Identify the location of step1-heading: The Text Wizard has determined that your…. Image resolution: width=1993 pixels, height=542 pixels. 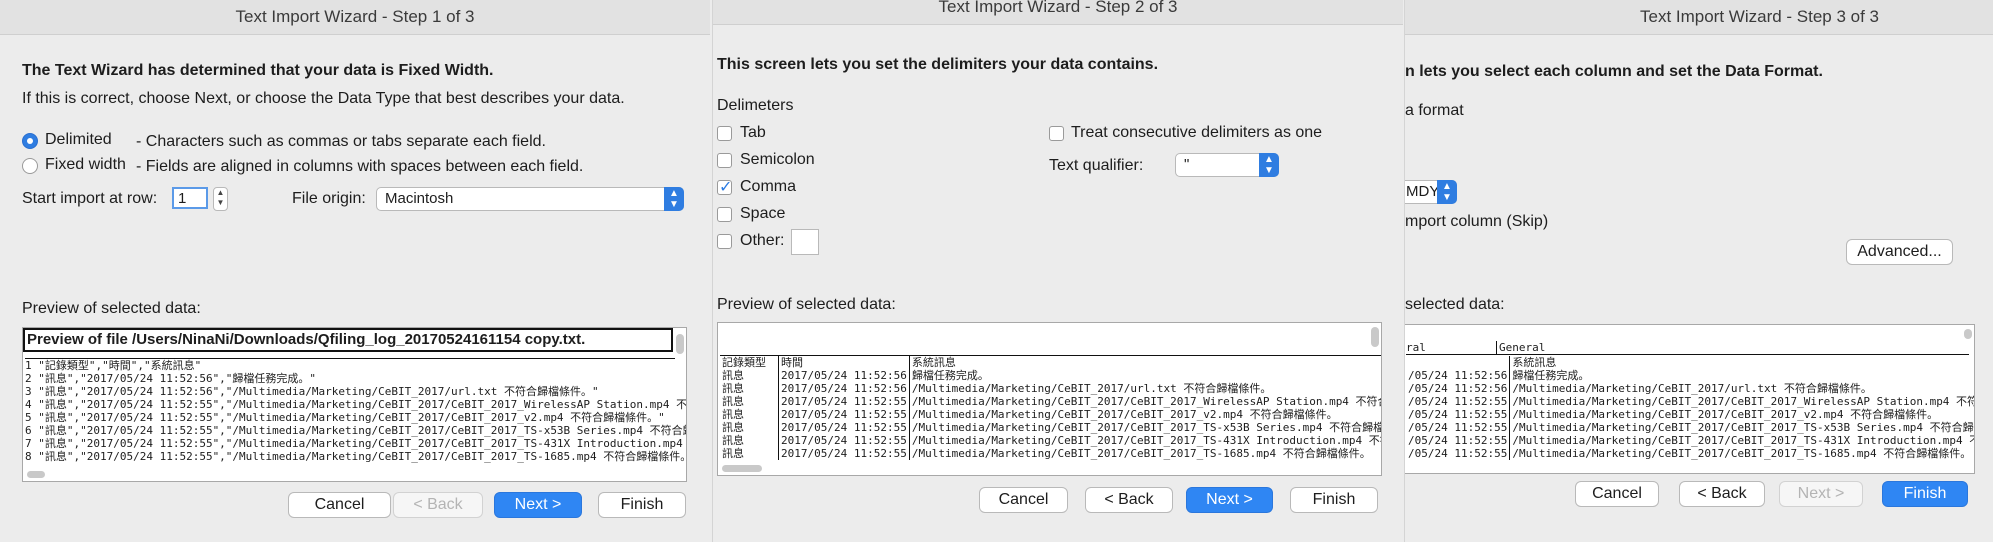
(258, 70).